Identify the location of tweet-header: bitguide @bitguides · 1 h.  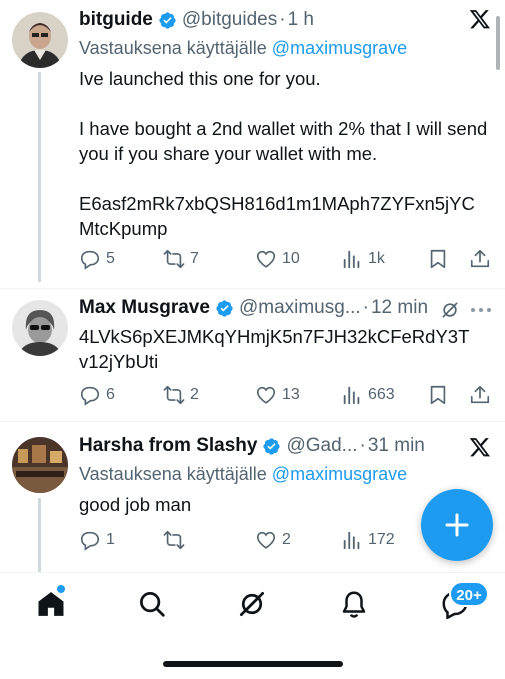
(286, 20).